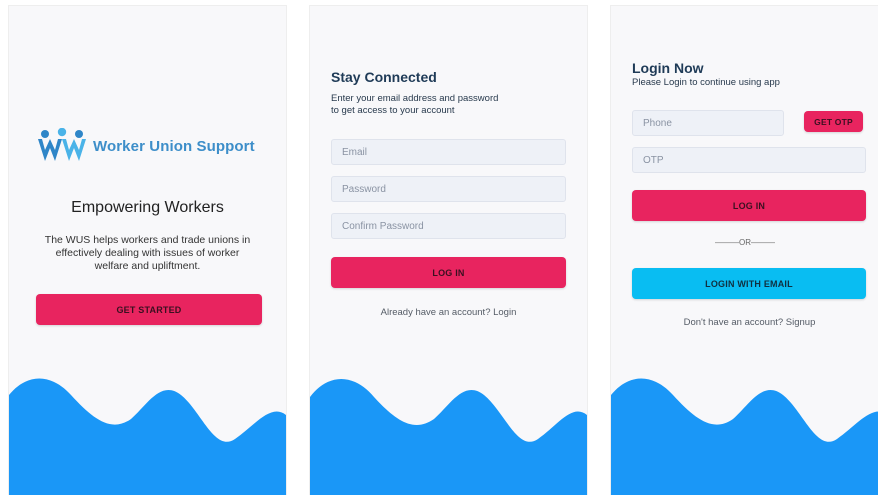  Describe the element at coordinates (706, 82) in the screenshot. I see `page-subtitle: Please Login to continue using app` at that location.